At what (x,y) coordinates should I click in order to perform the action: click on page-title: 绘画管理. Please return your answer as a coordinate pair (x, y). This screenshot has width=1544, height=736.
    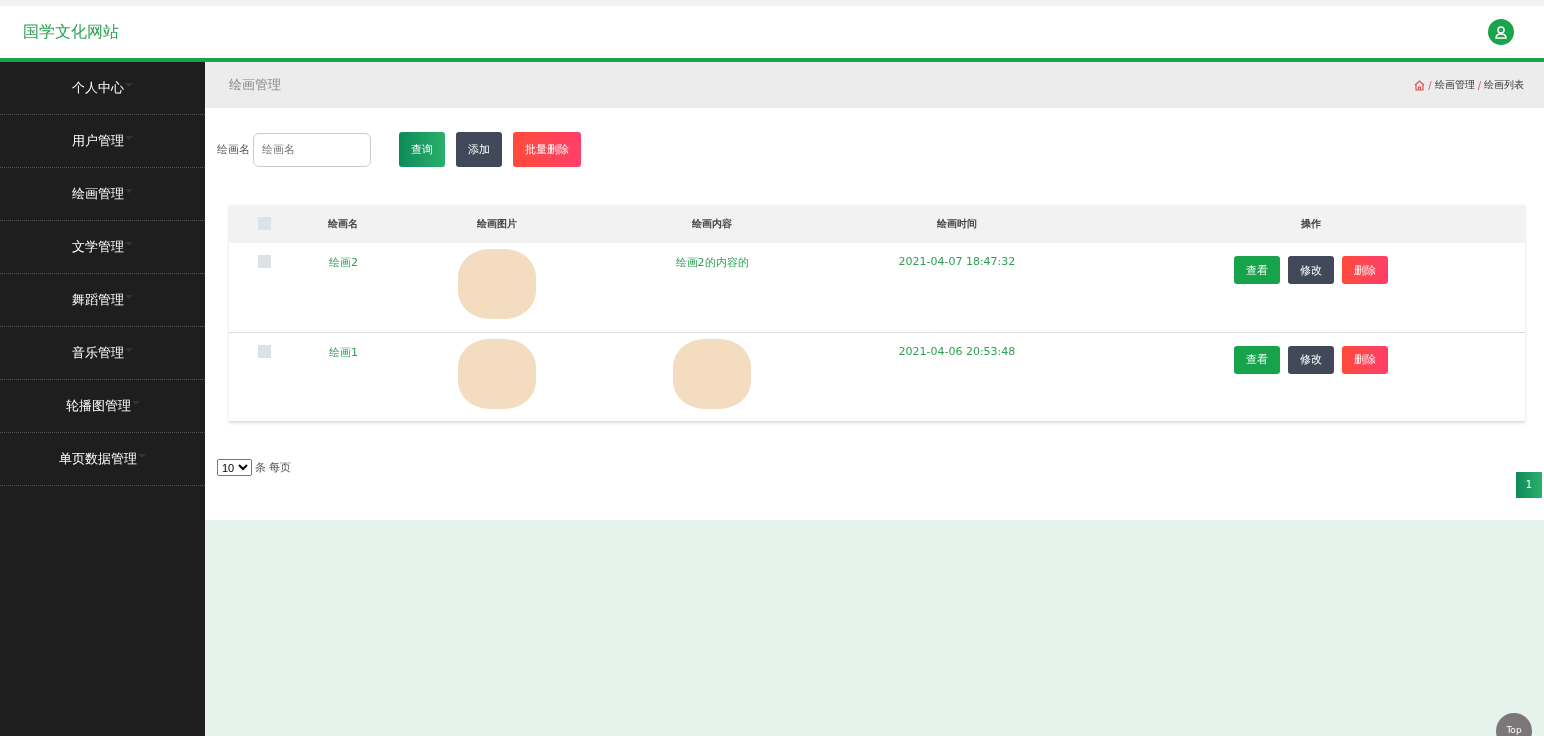
    Looking at the image, I should click on (255, 85).